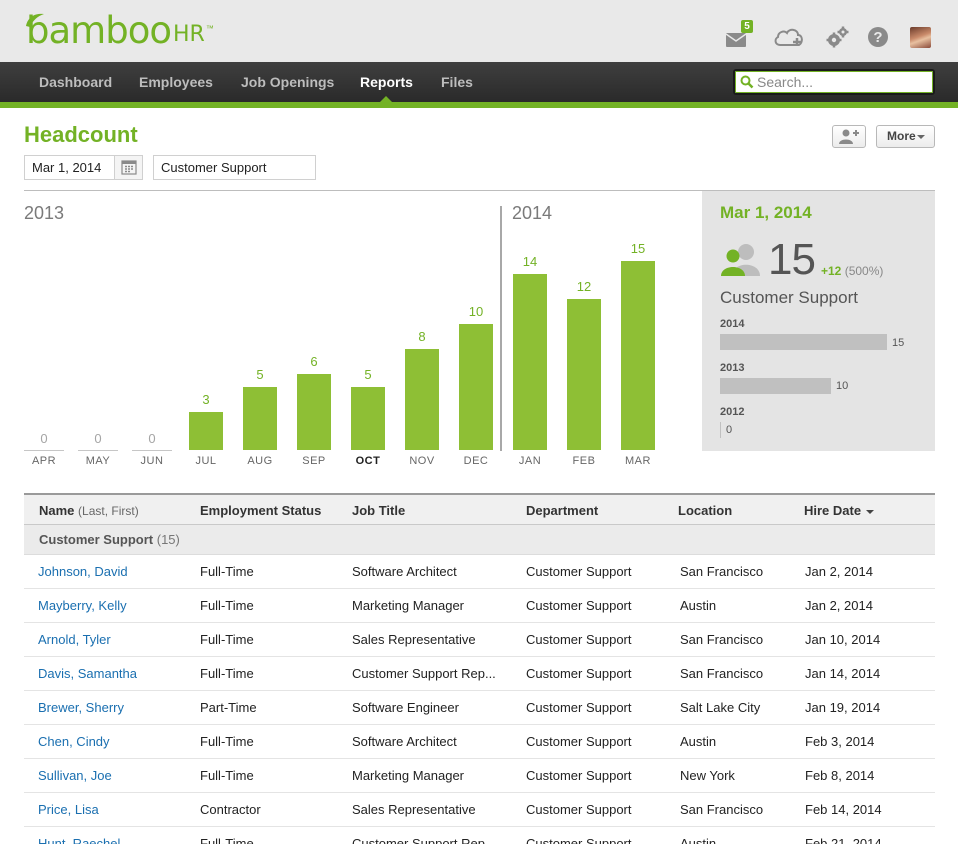 The height and width of the screenshot is (844, 958). What do you see at coordinates (89, 511) in the screenshot?
I see `col-name: Name (Last, First)` at bounding box center [89, 511].